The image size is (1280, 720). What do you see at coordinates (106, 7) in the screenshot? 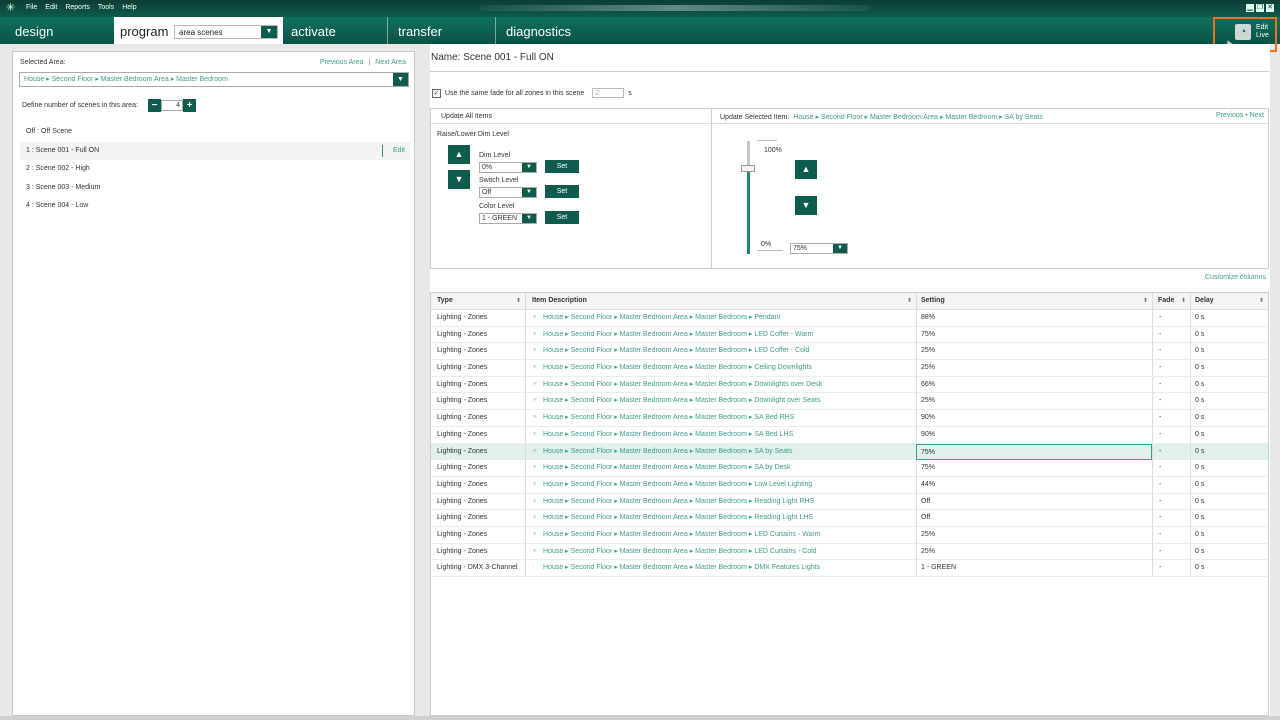
I see `menu-tools: Tools` at bounding box center [106, 7].